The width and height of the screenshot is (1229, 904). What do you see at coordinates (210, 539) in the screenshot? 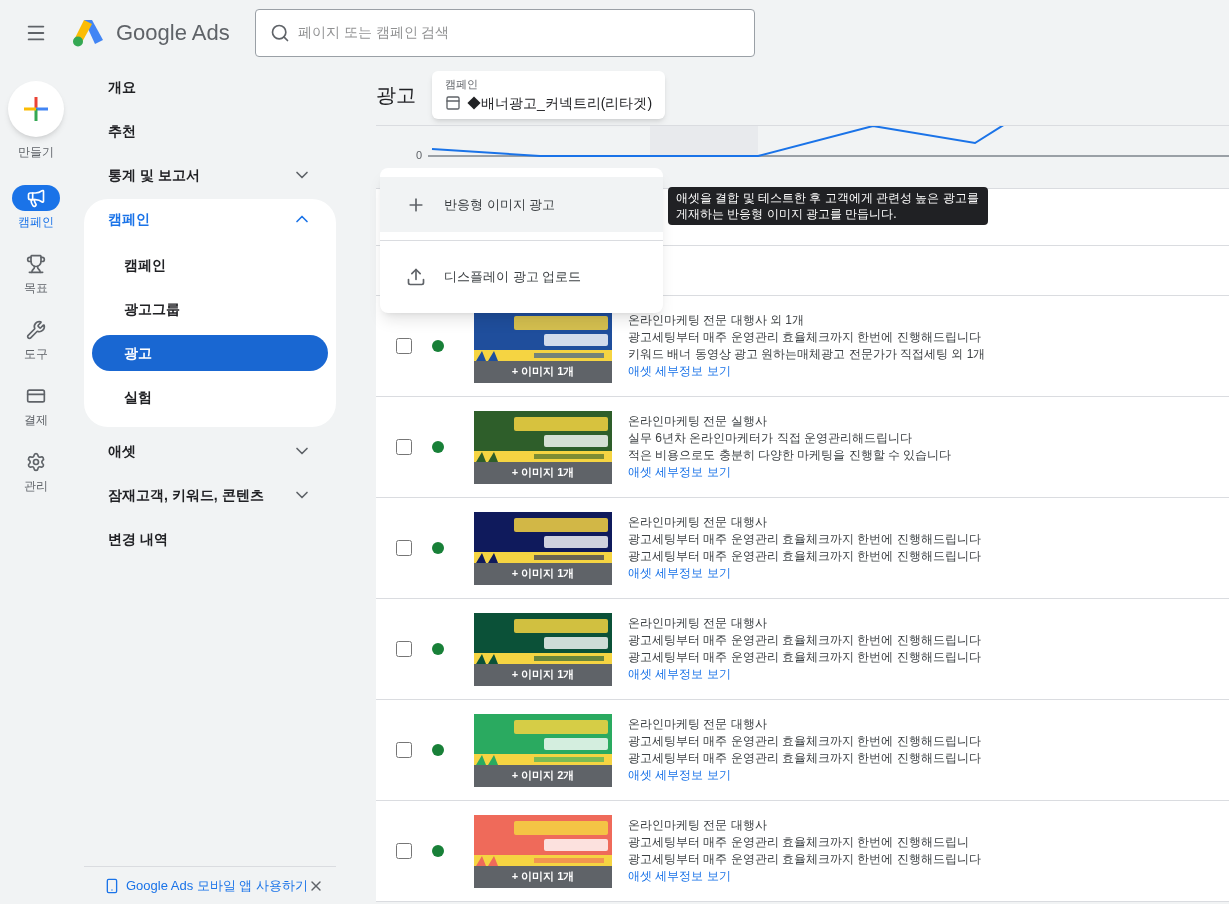
I see `nav-item: 변경 내역` at bounding box center [210, 539].